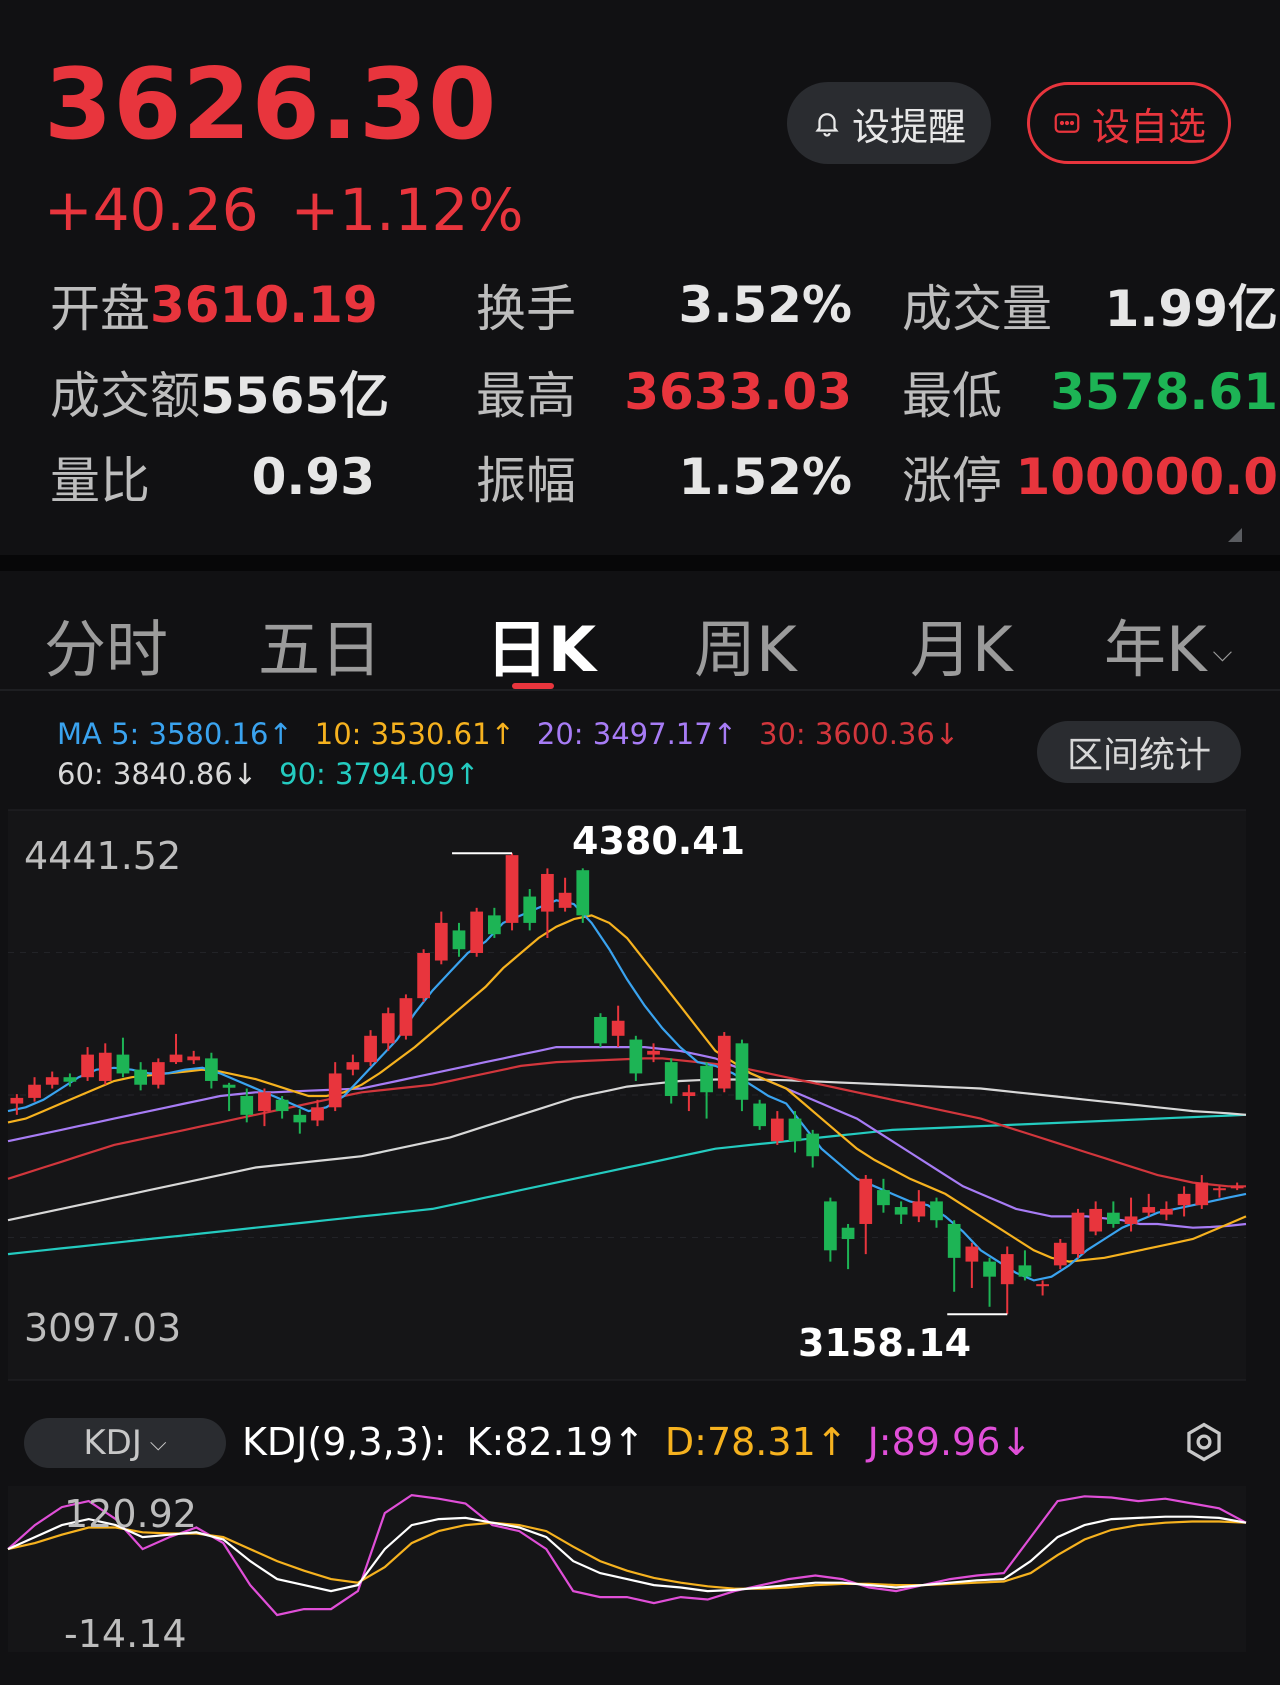  What do you see at coordinates (220, 396) in the screenshot?
I see `stat-amount: 成交额 5565亿` at bounding box center [220, 396].